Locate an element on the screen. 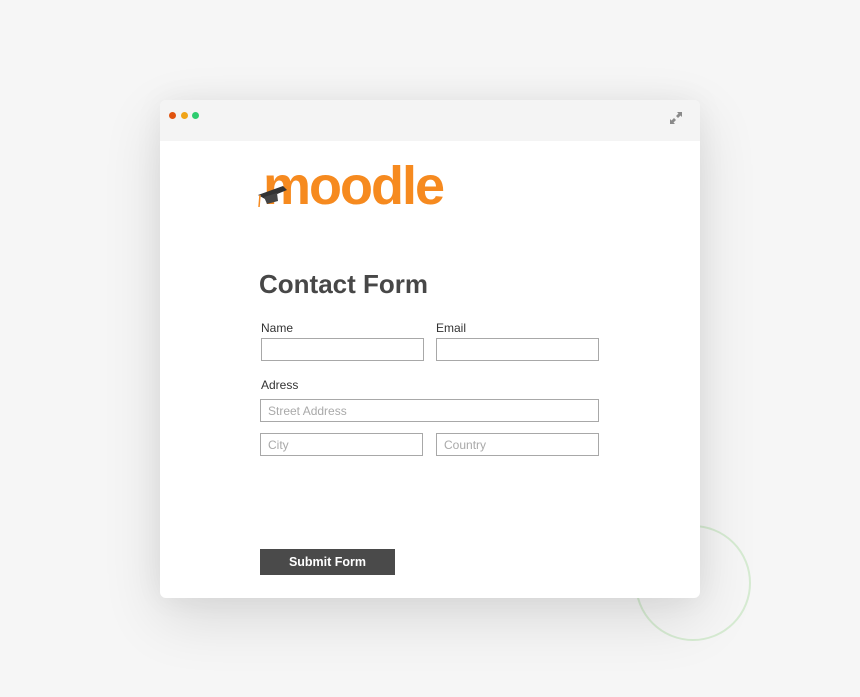 This screenshot has height=697, width=860. country-input is located at coordinates (517, 444).